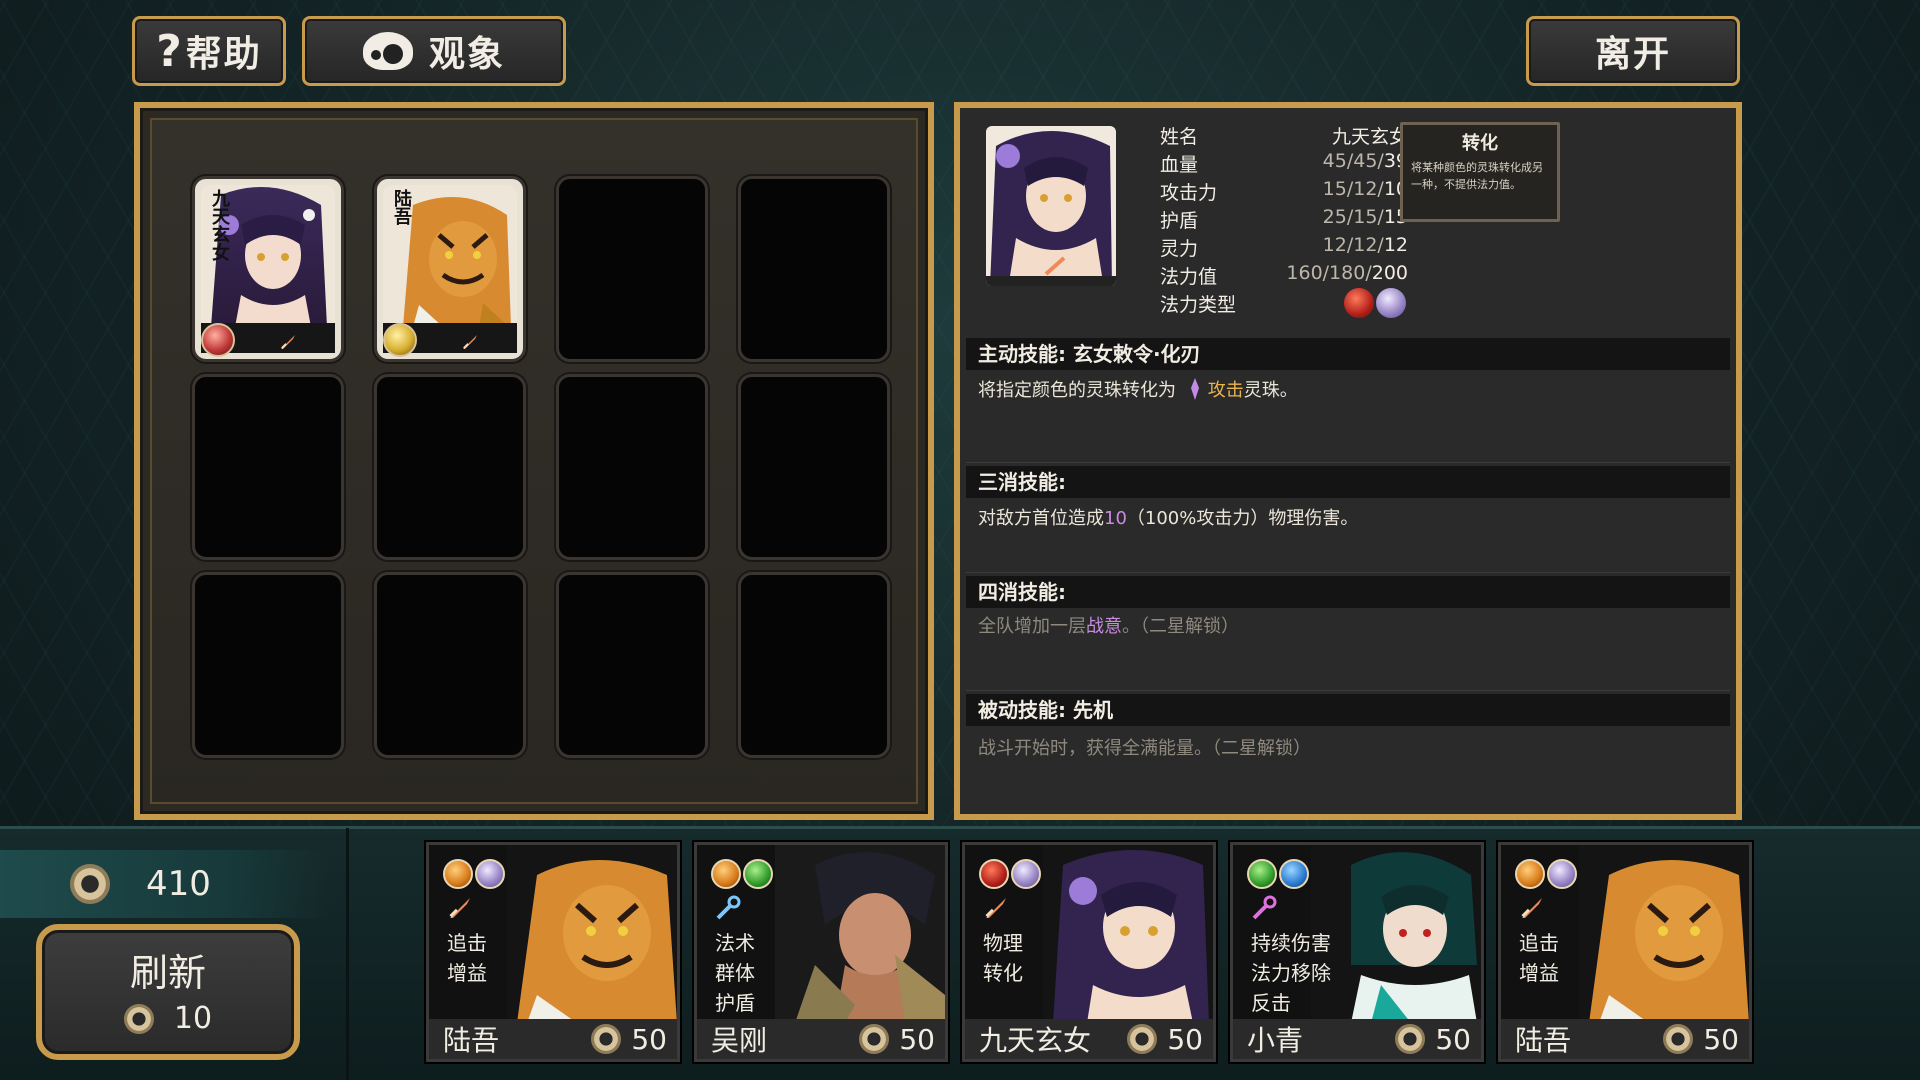  What do you see at coordinates (1625, 952) in the screenshot?
I see `shop-card-luwu-2: 追击 增益 陆吾 50` at bounding box center [1625, 952].